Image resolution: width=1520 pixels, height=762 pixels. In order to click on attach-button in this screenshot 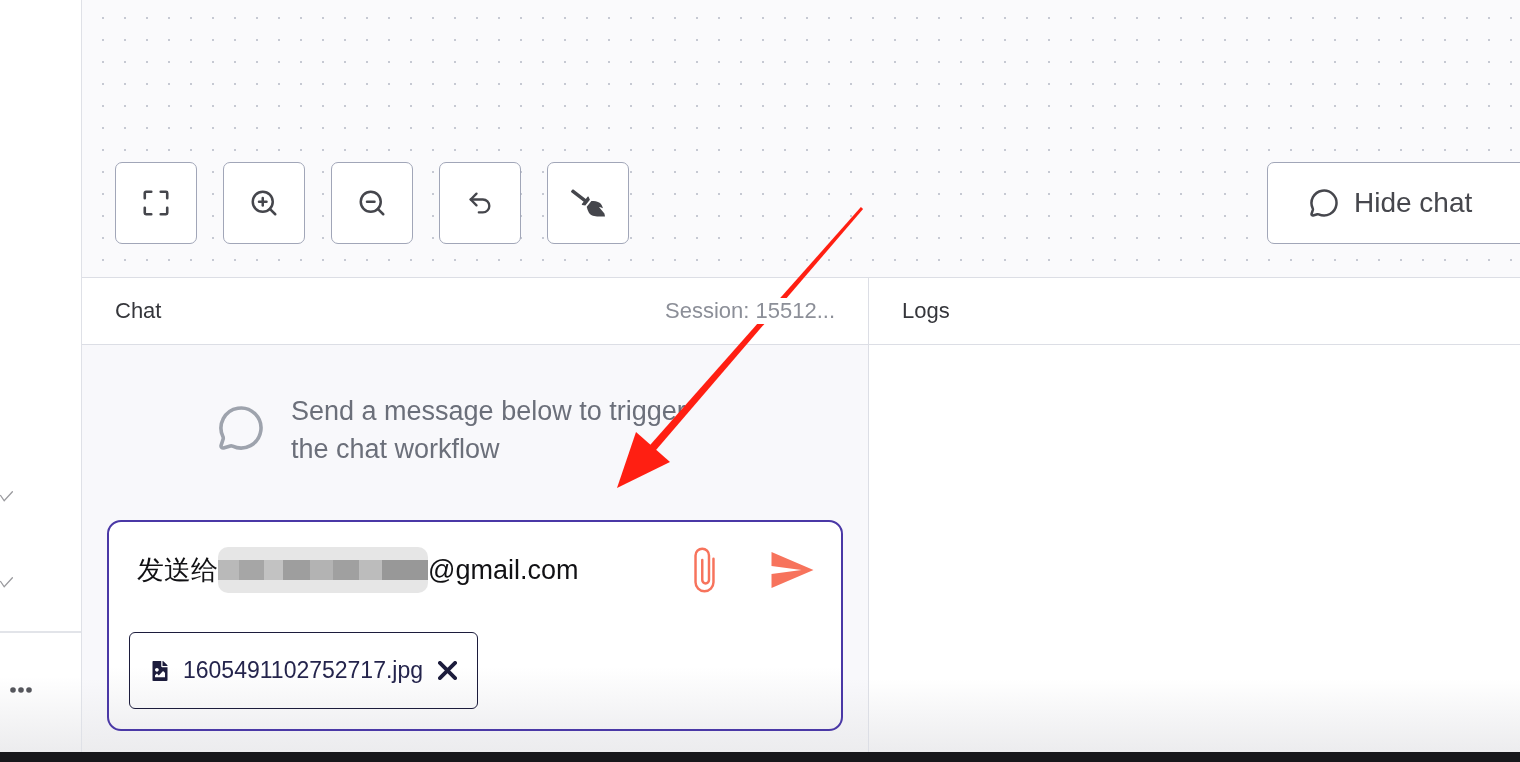, I will do `click(704, 570)`.